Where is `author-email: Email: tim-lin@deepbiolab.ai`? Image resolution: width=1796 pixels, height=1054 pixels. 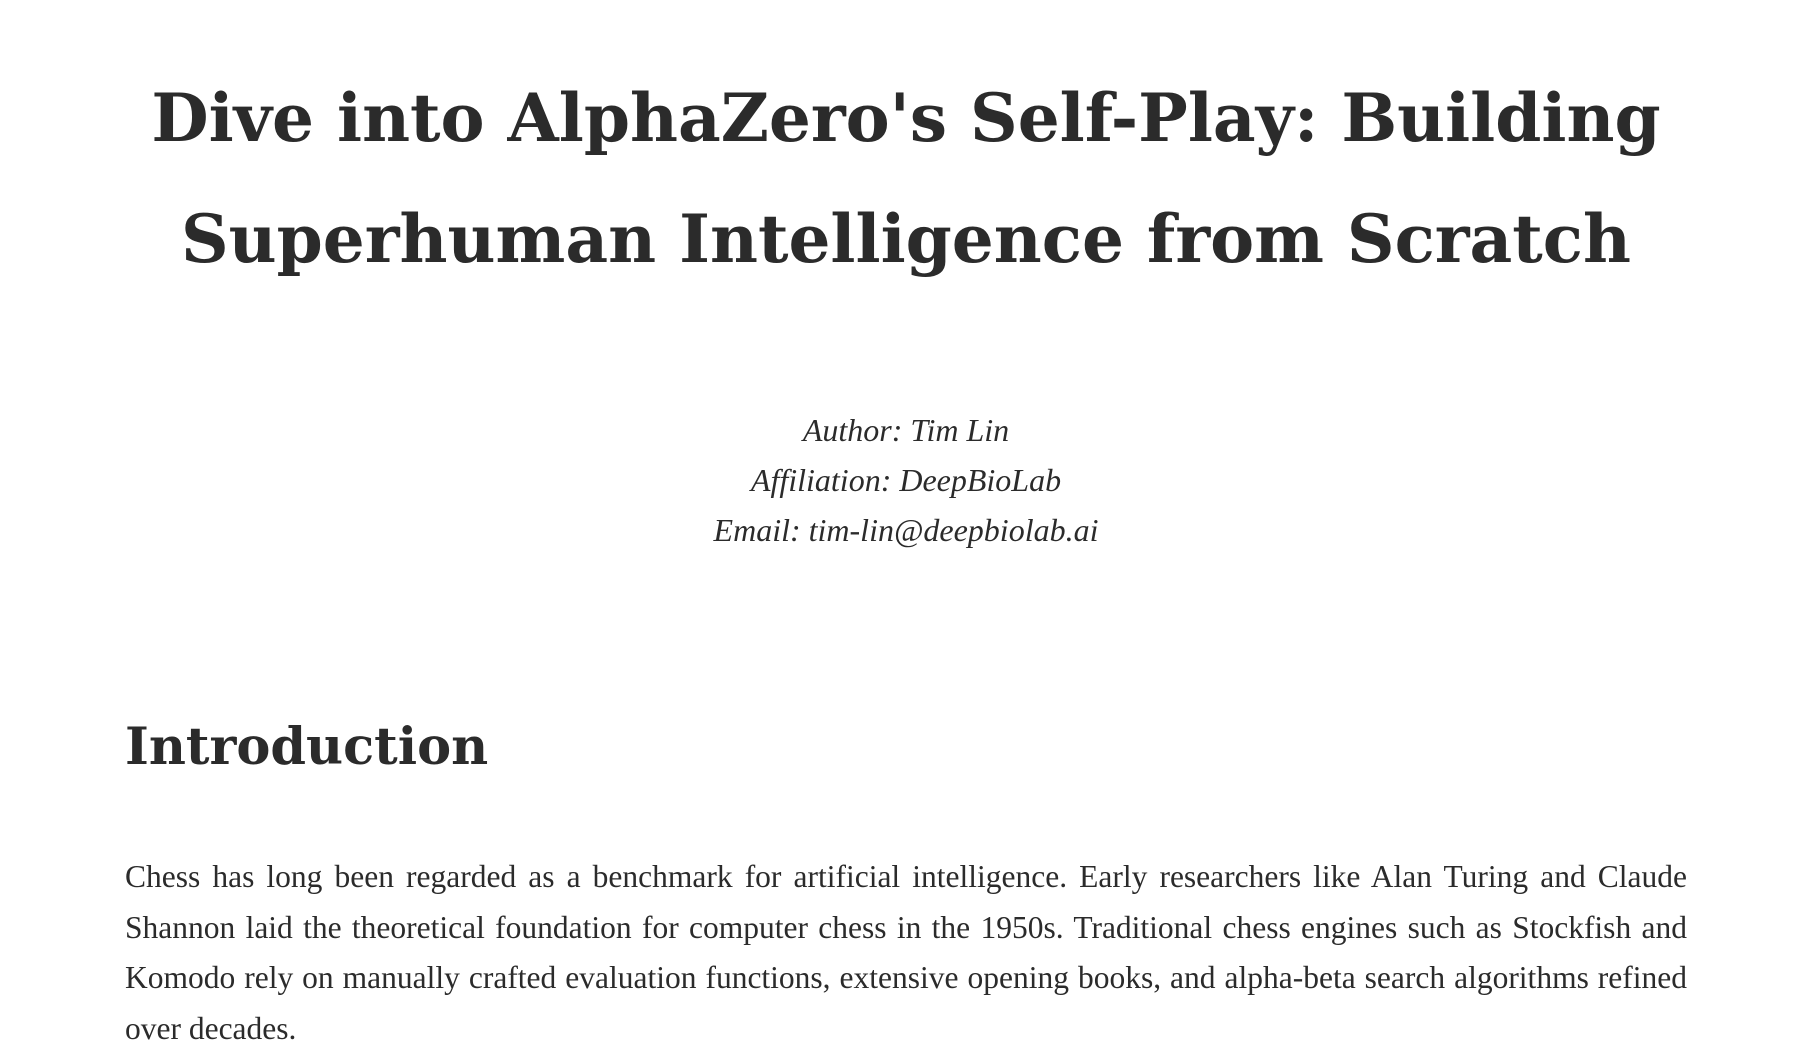 author-email: Email: tim-lin@deepbiolab.ai is located at coordinates (906, 530).